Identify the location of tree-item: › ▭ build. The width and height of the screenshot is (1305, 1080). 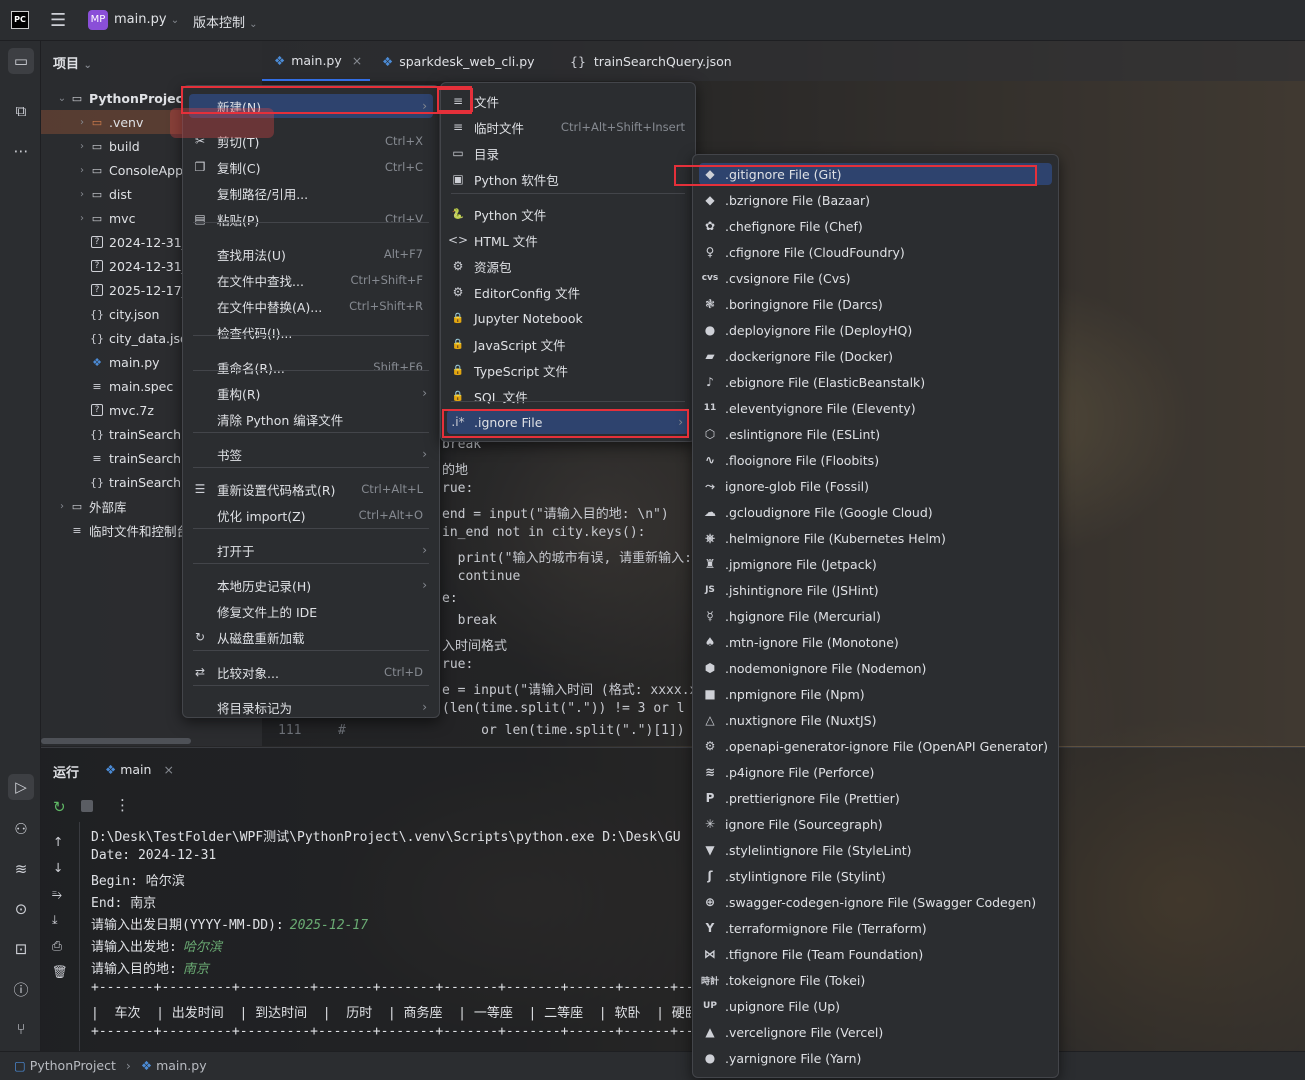
(90, 146).